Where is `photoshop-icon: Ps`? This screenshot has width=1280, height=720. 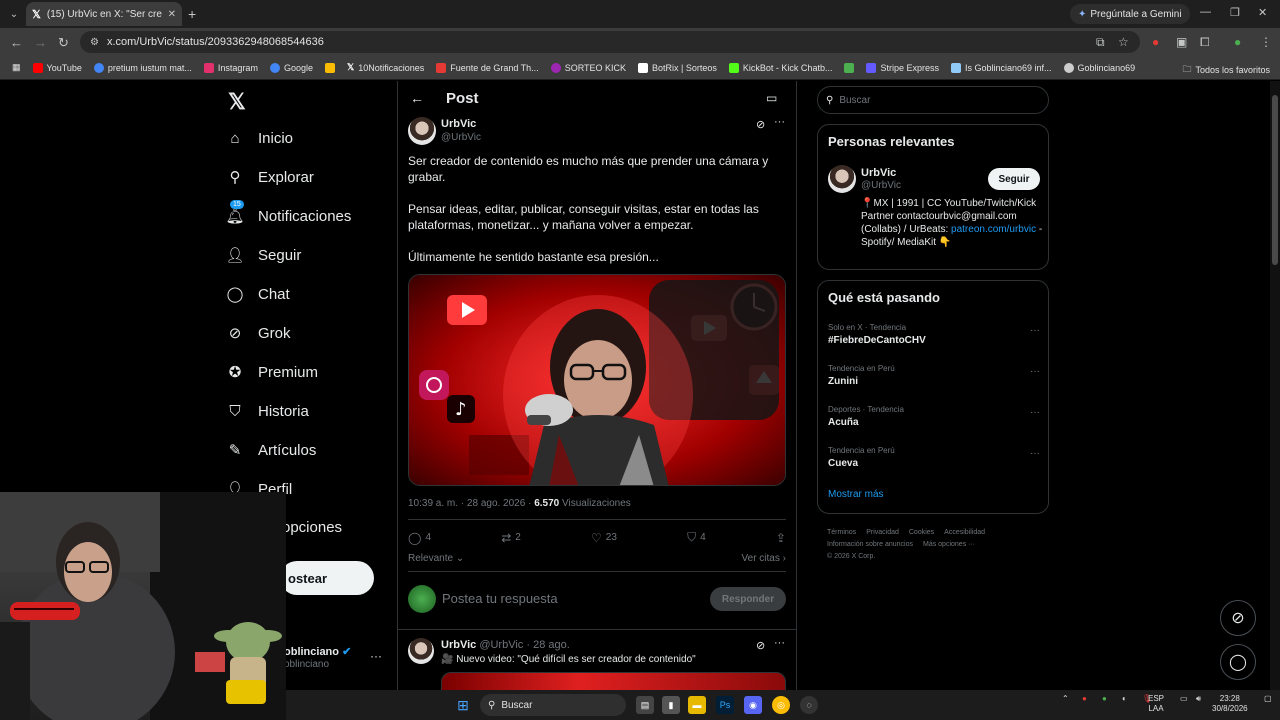
photoshop-icon: Ps is located at coordinates (725, 705).